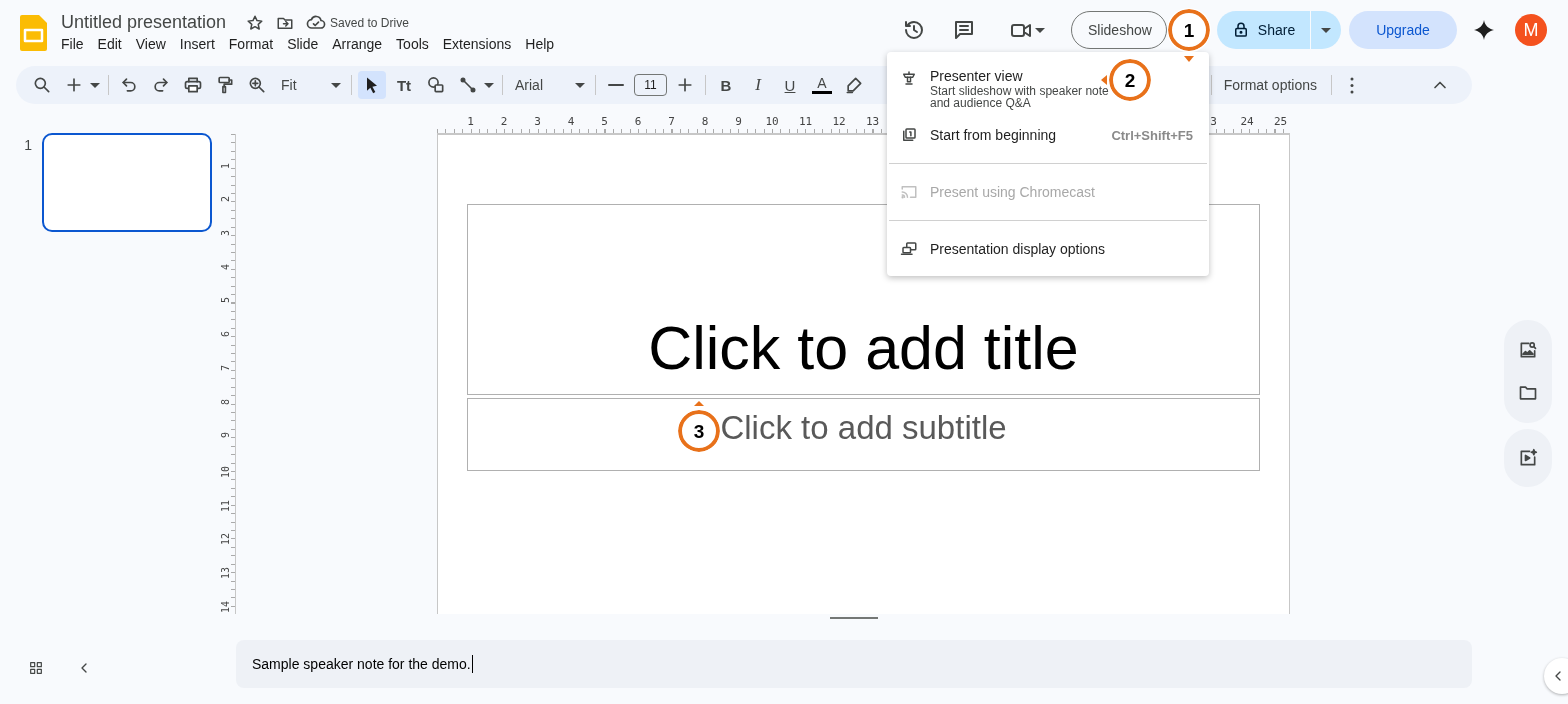 This screenshot has width=1568, height=704. Describe the element at coordinates (226, 606) in the screenshot. I see `ruler-label: 14` at that location.